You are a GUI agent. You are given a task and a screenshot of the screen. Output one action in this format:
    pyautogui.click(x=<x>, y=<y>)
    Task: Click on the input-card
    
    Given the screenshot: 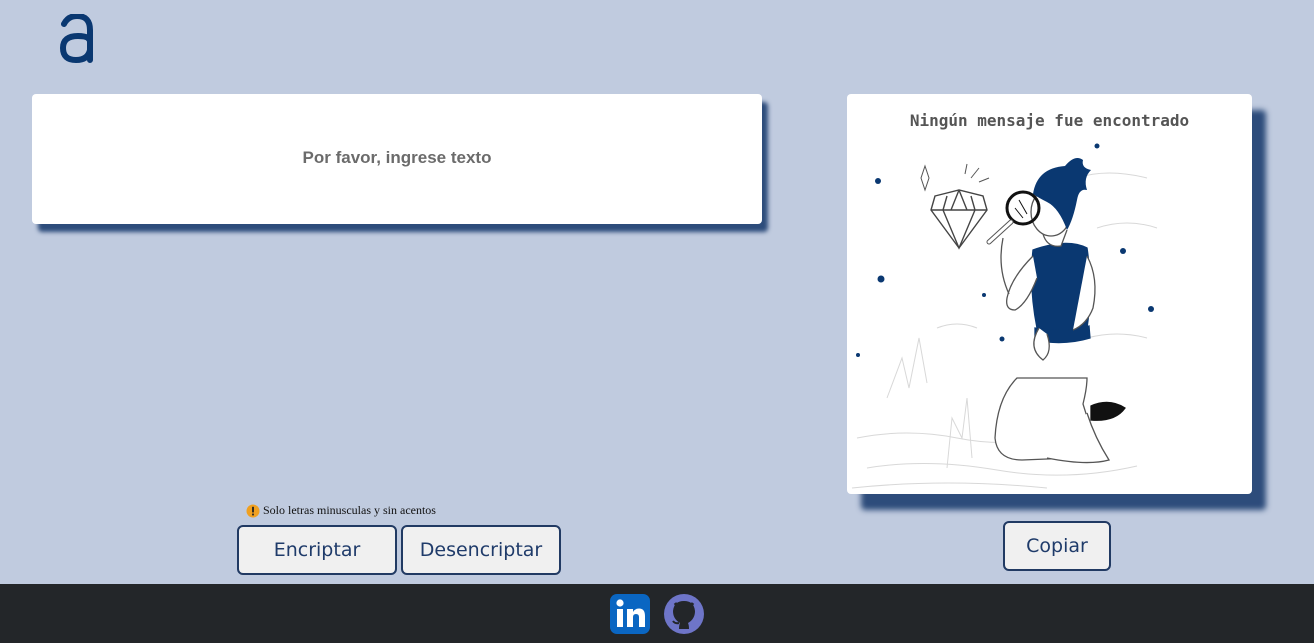 What is the action you would take?
    pyautogui.click(x=397, y=159)
    